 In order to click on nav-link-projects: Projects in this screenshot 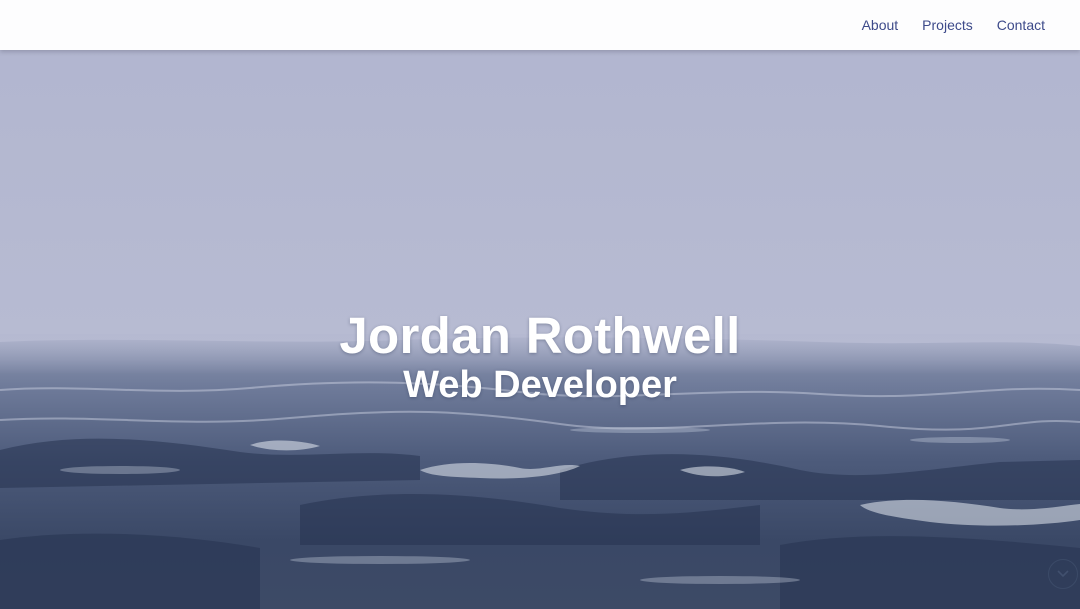, I will do `click(947, 25)`.